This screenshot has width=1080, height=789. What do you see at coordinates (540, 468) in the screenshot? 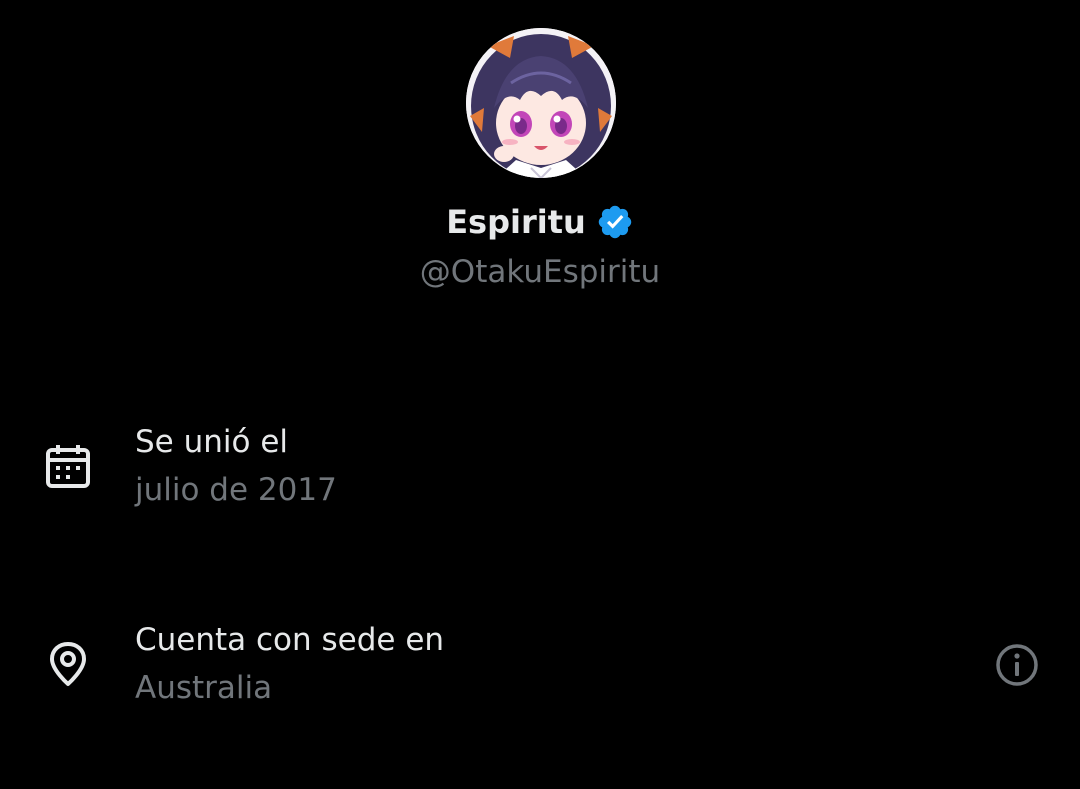
I see `joined-date-row: Se unió el julio de 2017` at bounding box center [540, 468].